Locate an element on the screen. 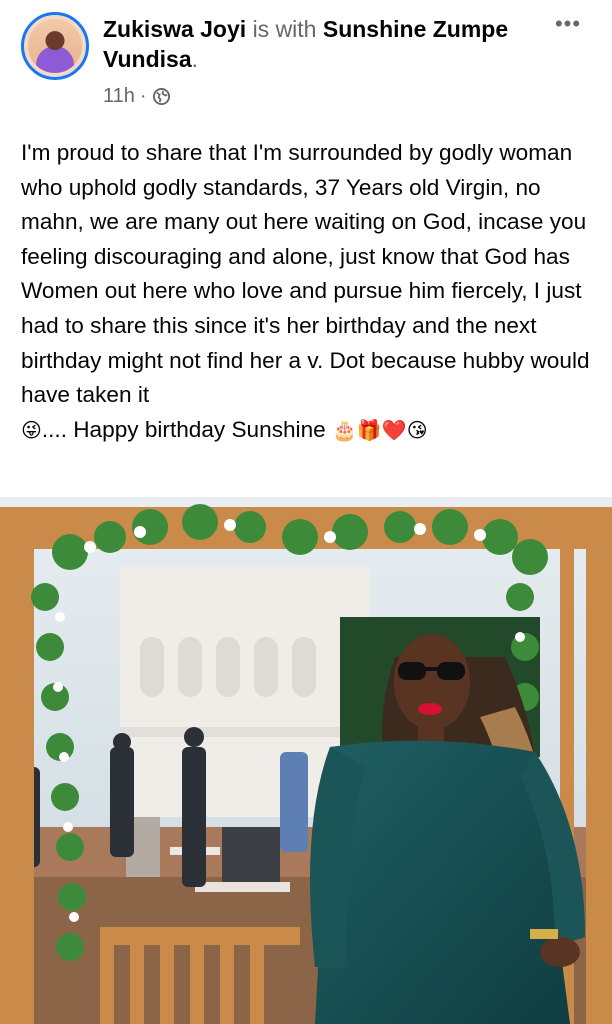 The height and width of the screenshot is (1024, 612). period: . is located at coordinates (194, 59).